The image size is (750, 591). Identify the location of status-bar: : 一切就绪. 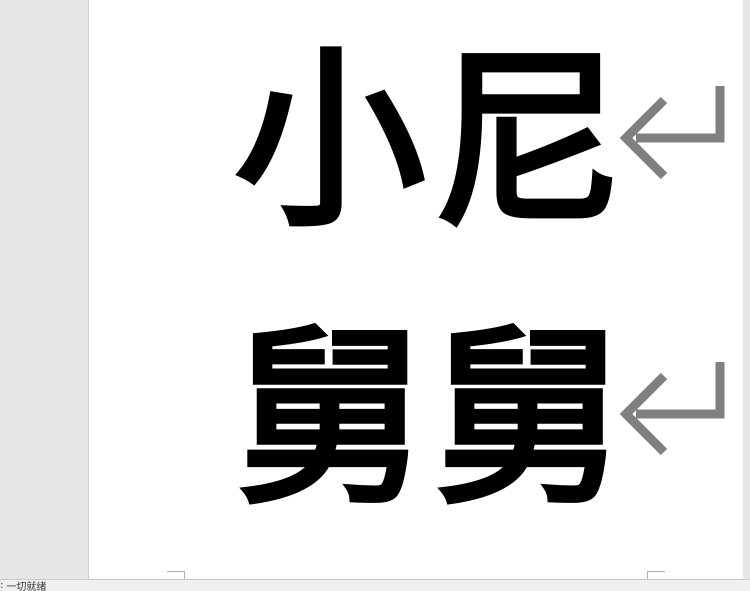
(375, 585).